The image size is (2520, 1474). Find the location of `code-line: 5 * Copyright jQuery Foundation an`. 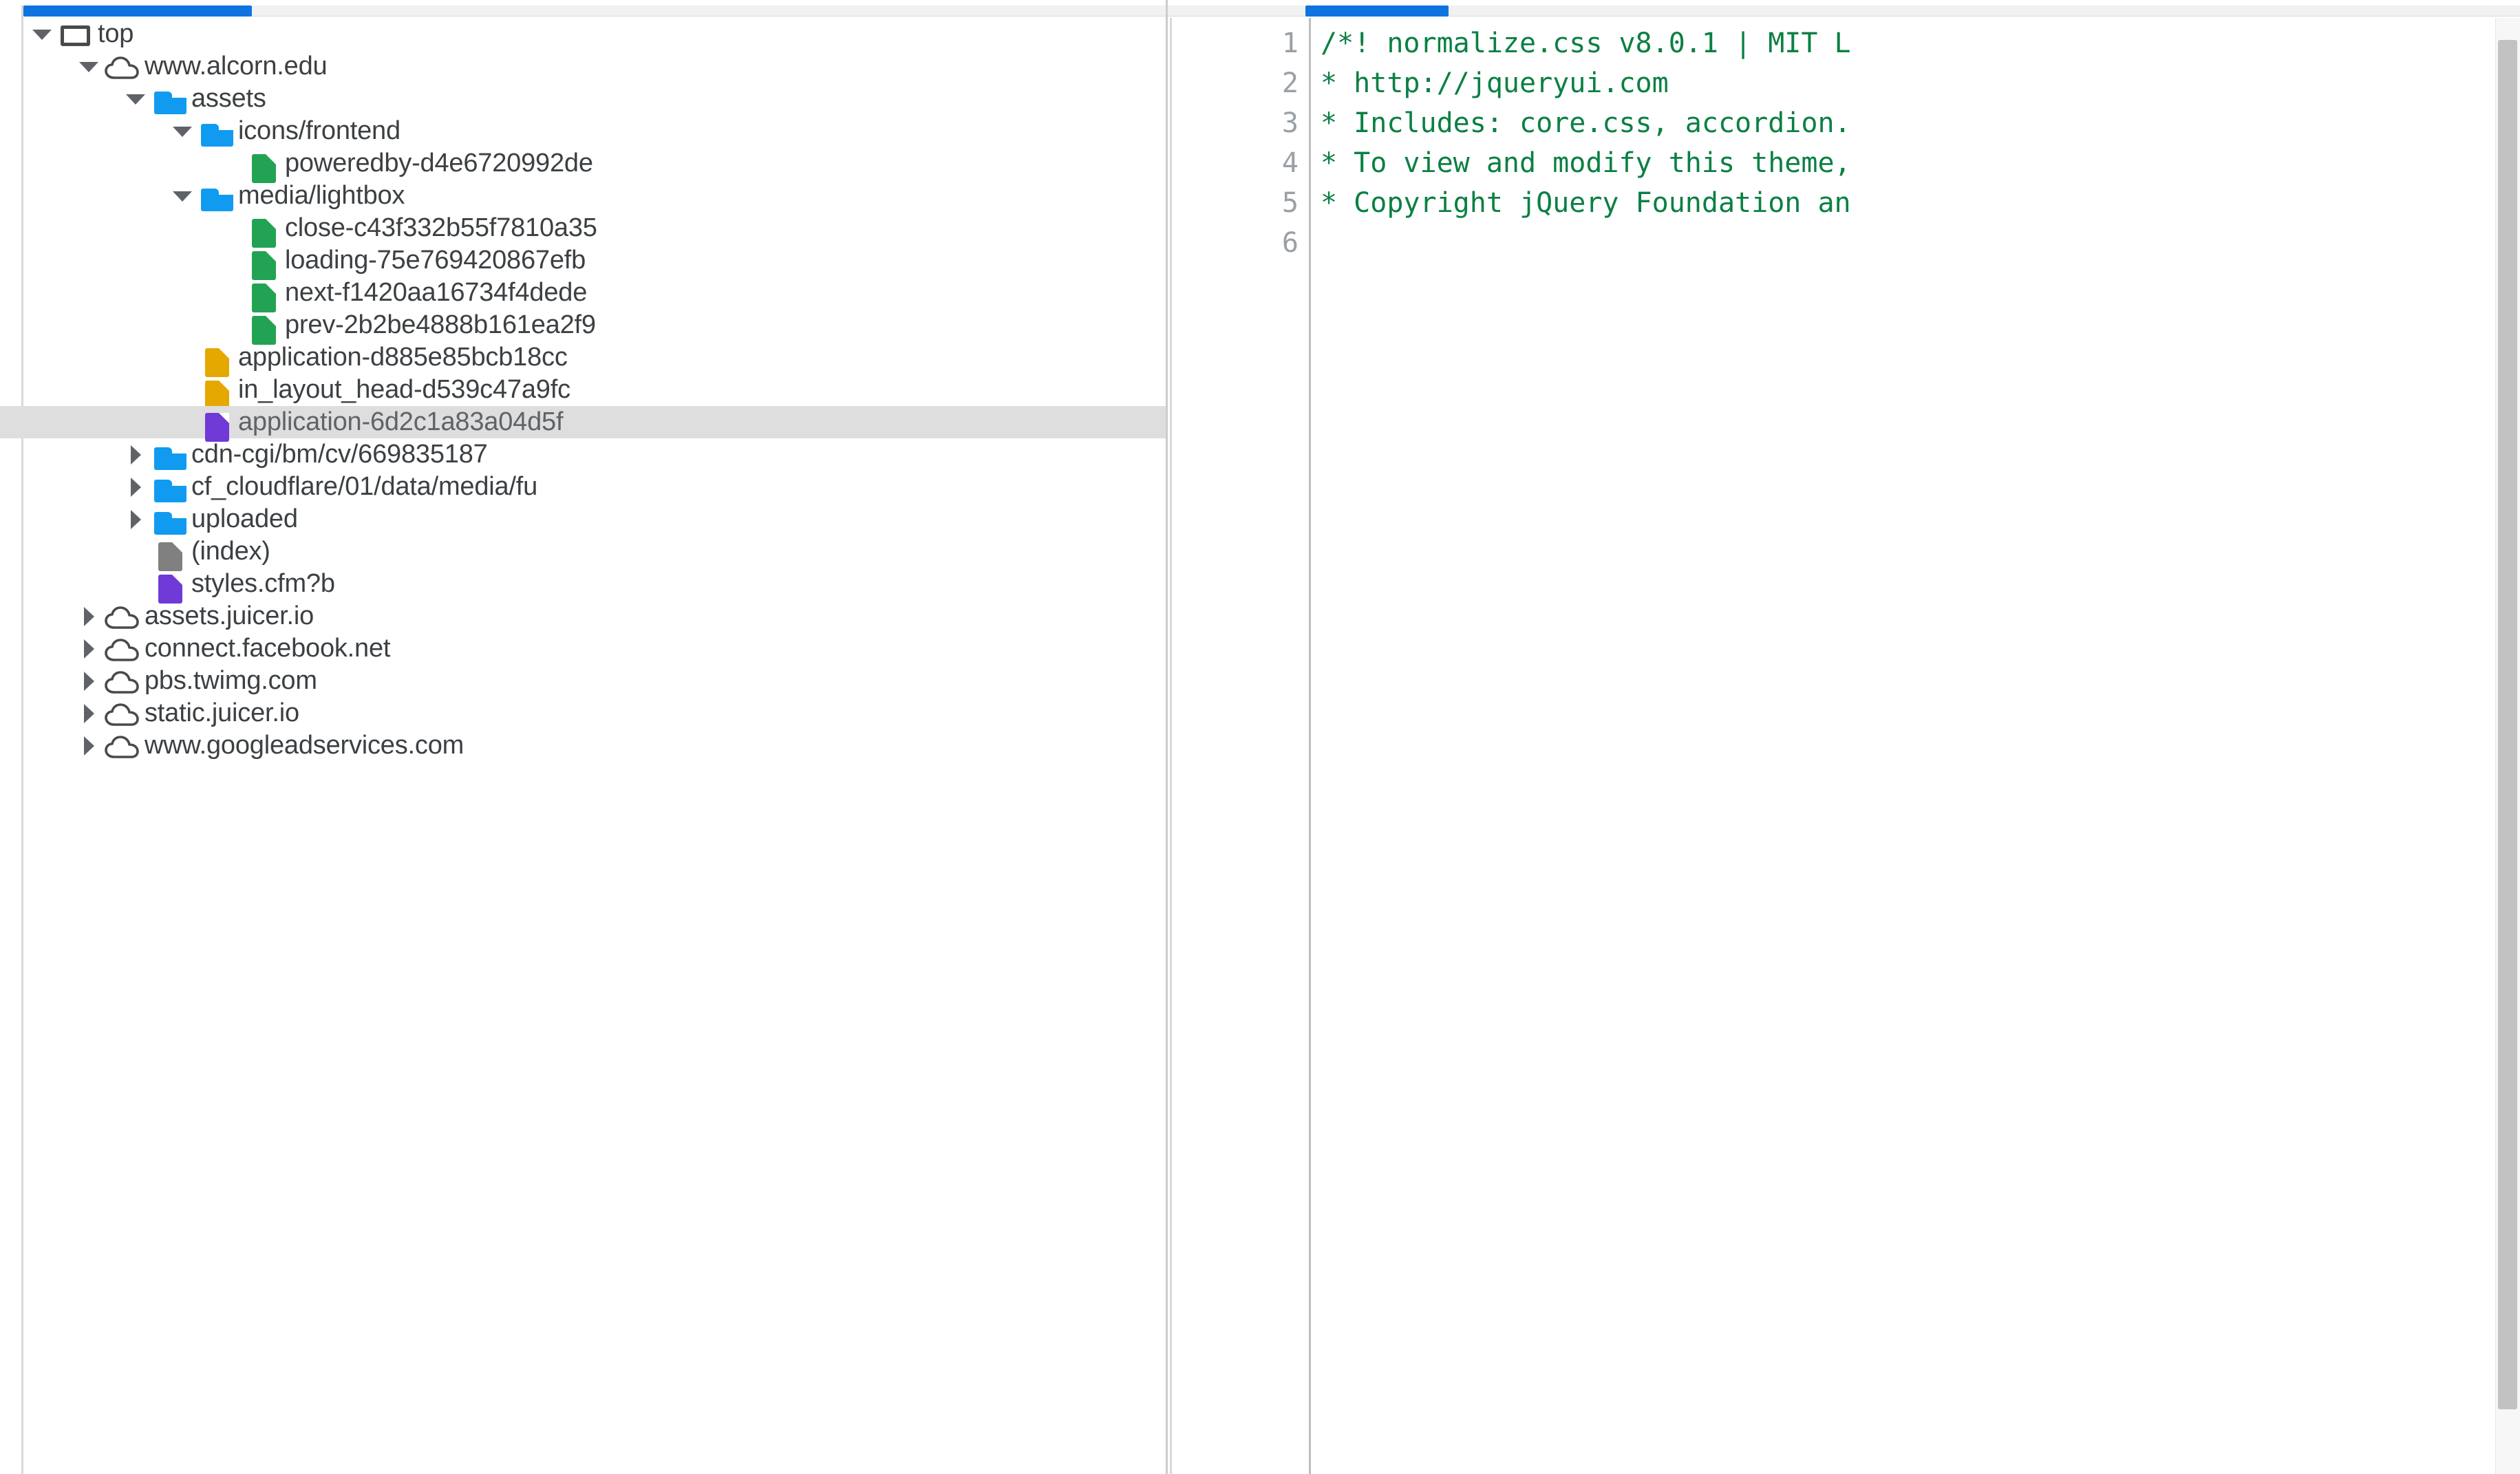

code-line: 5 * Copyright jQuery Foundation an is located at coordinates (1844, 203).